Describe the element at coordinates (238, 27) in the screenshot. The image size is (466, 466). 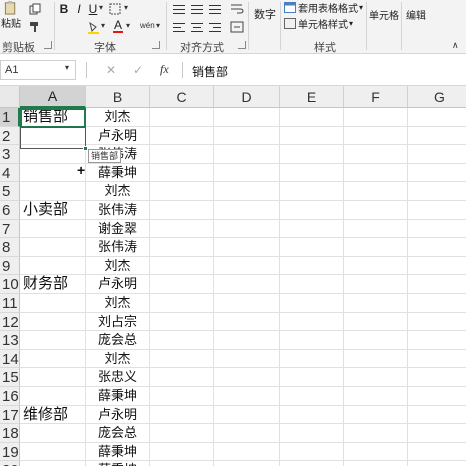
I see `merge-center-icon` at that location.